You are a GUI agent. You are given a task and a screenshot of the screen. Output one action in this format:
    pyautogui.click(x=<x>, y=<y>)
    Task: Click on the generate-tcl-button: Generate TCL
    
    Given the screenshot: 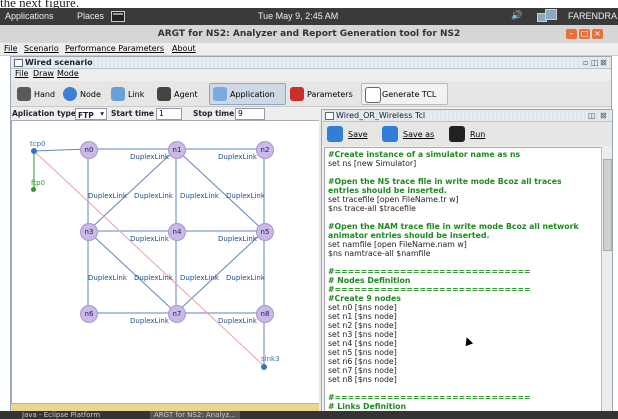 What is the action you would take?
    pyautogui.click(x=404, y=94)
    